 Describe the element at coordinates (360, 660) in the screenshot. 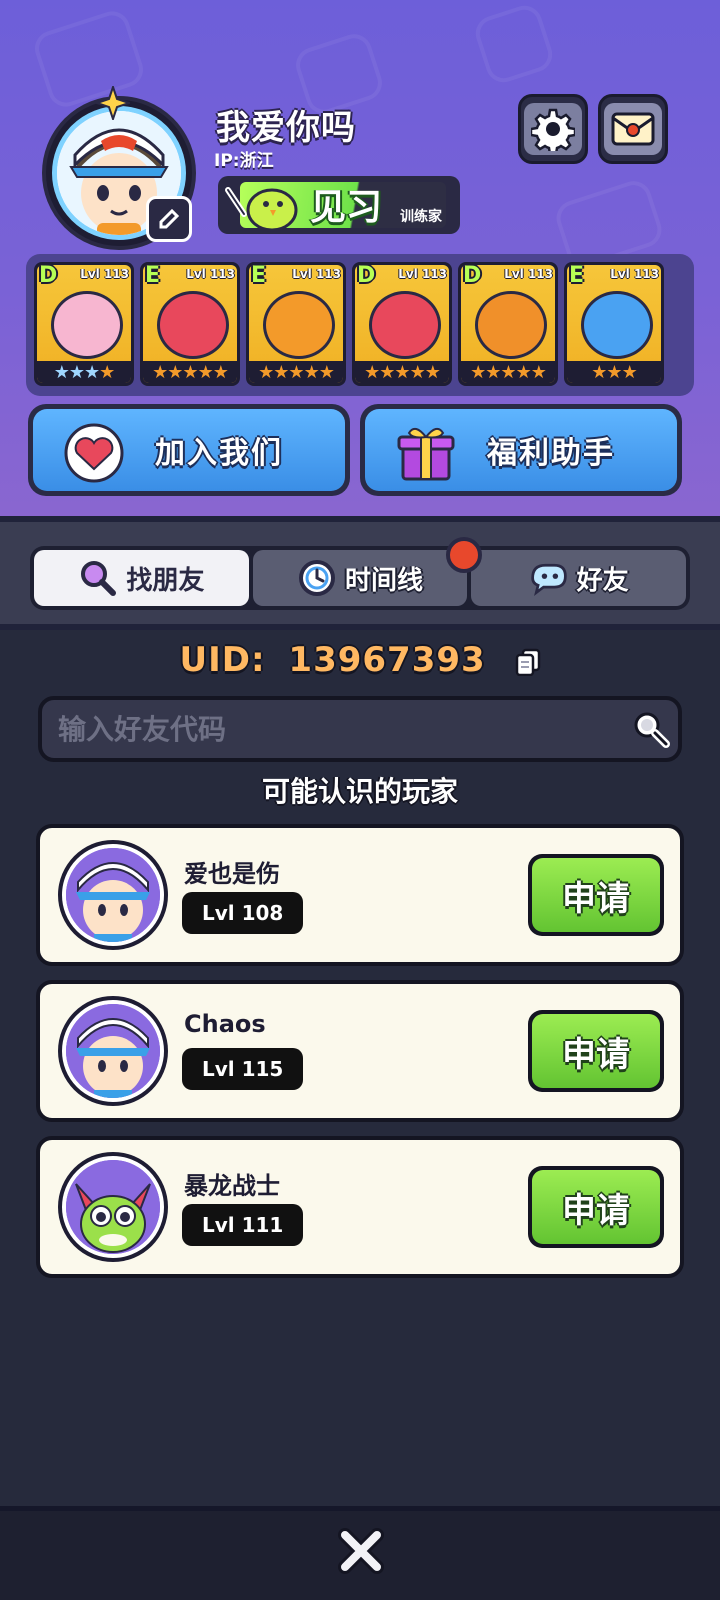

I see `uid-display: UID: 13967393` at that location.